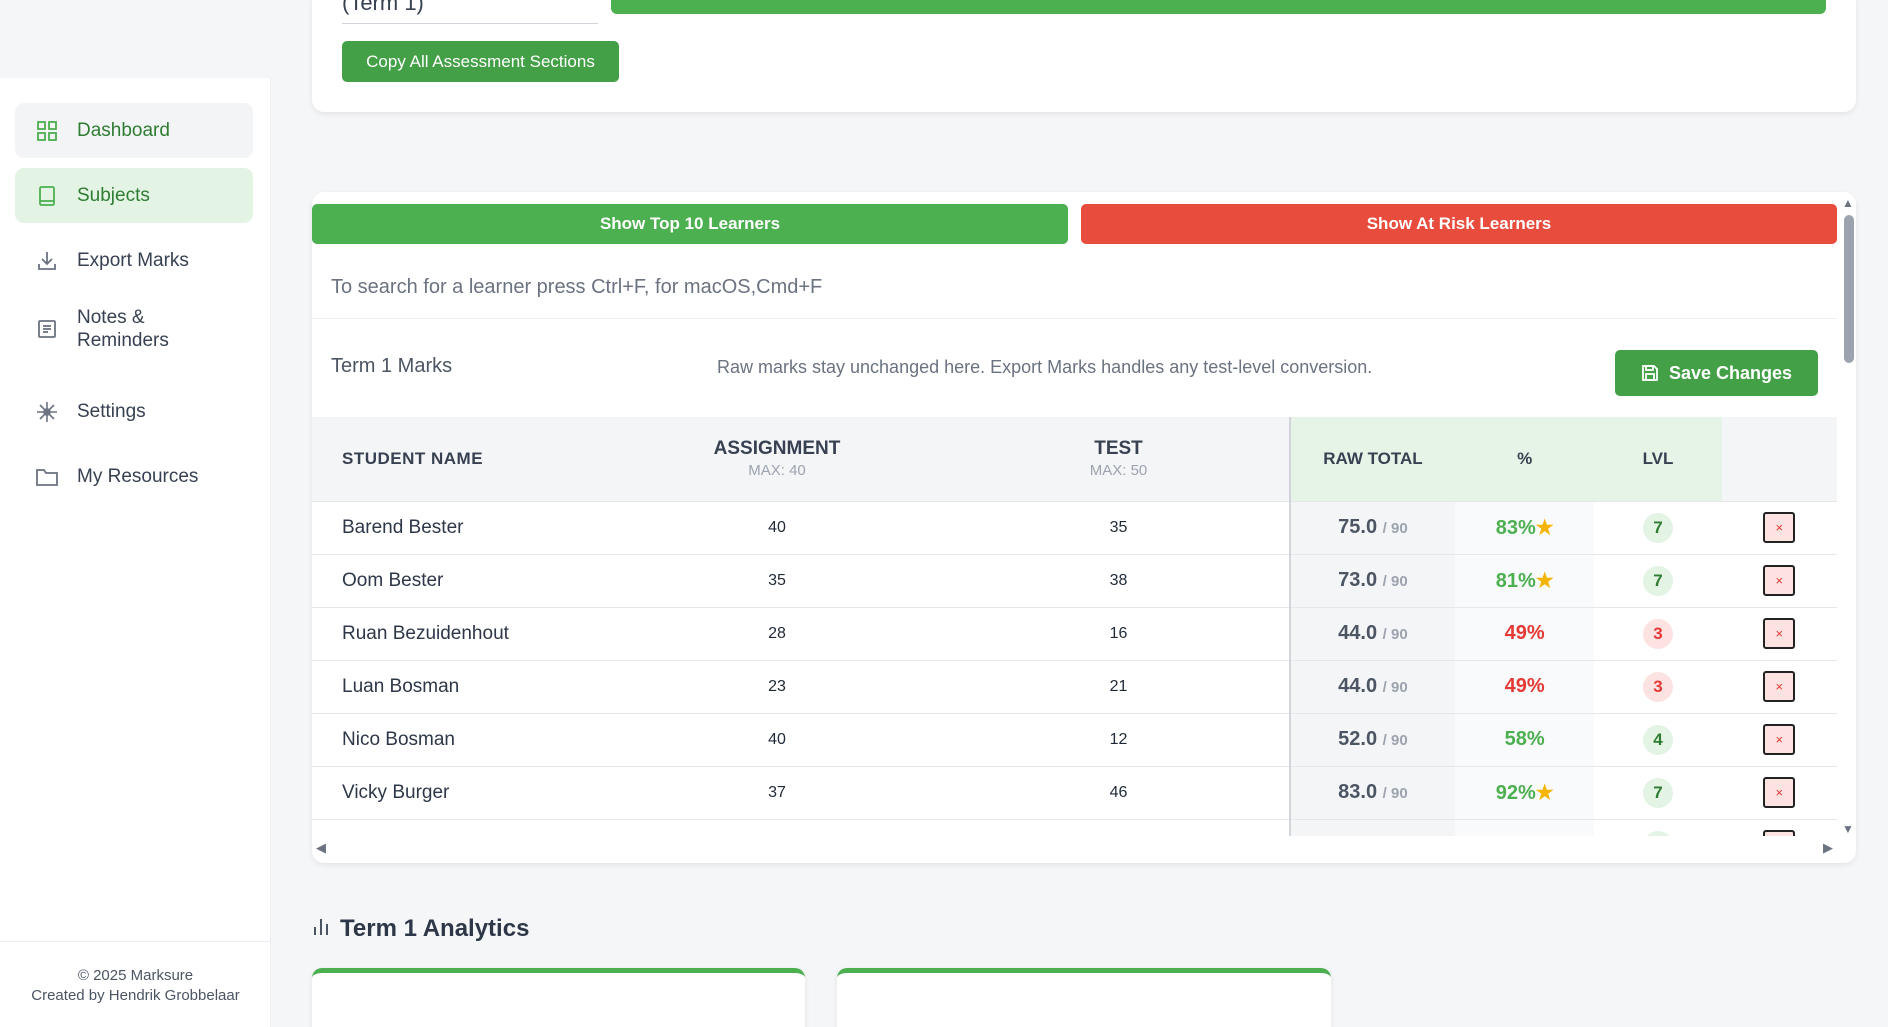 The height and width of the screenshot is (1027, 1888). What do you see at coordinates (47, 261) in the screenshot?
I see `download-icon` at bounding box center [47, 261].